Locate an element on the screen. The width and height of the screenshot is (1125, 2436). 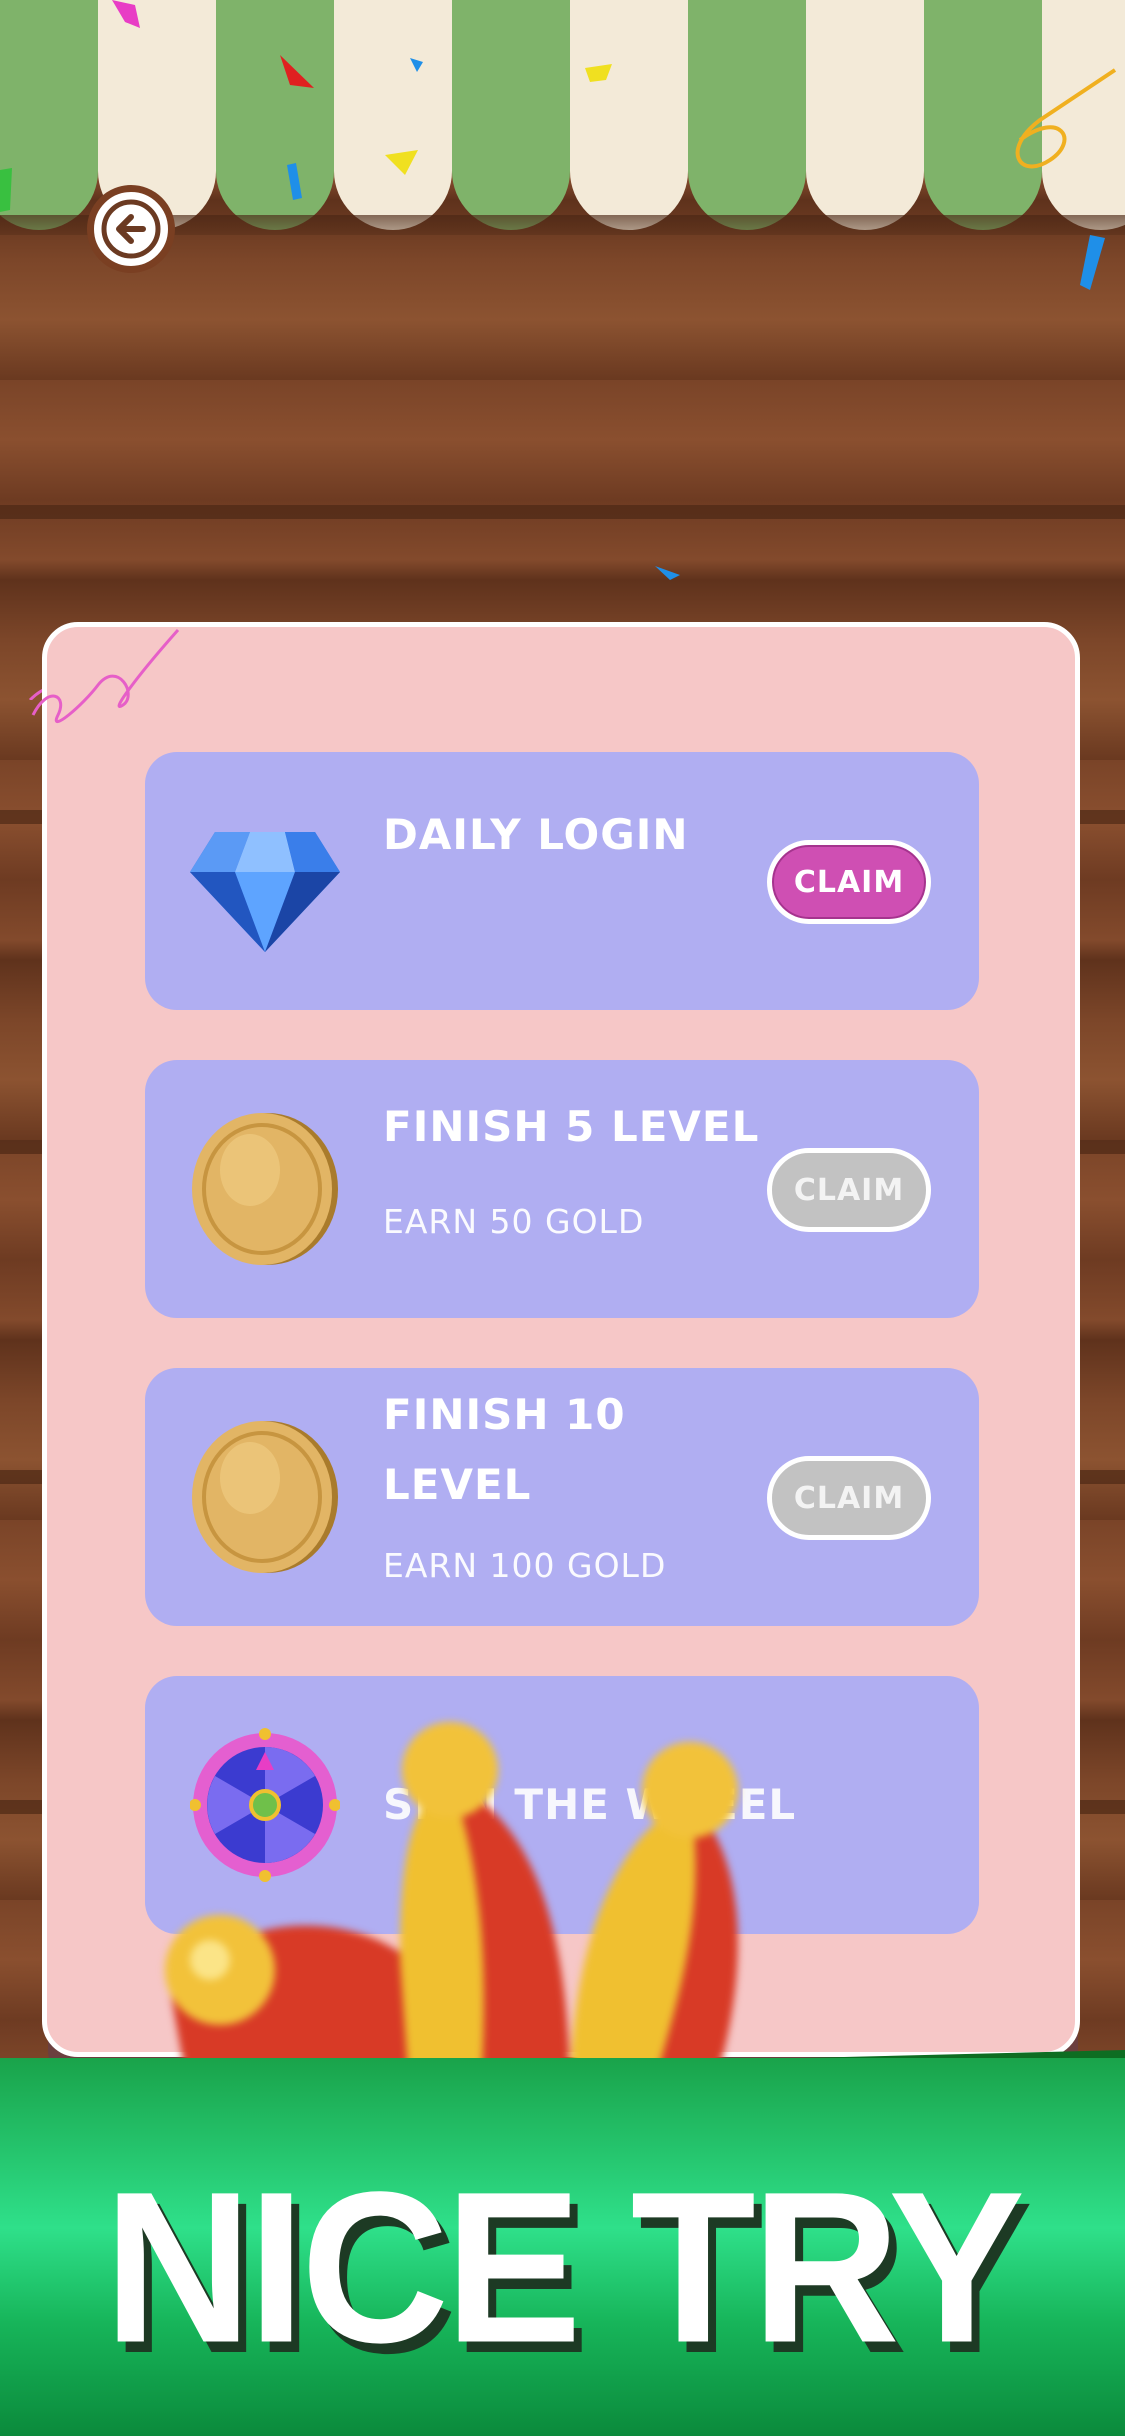
task-card-finish-10-level: FINISH 10 LEVEL EARN 100 GOLD CLAIM is located at coordinates (562, 1497).